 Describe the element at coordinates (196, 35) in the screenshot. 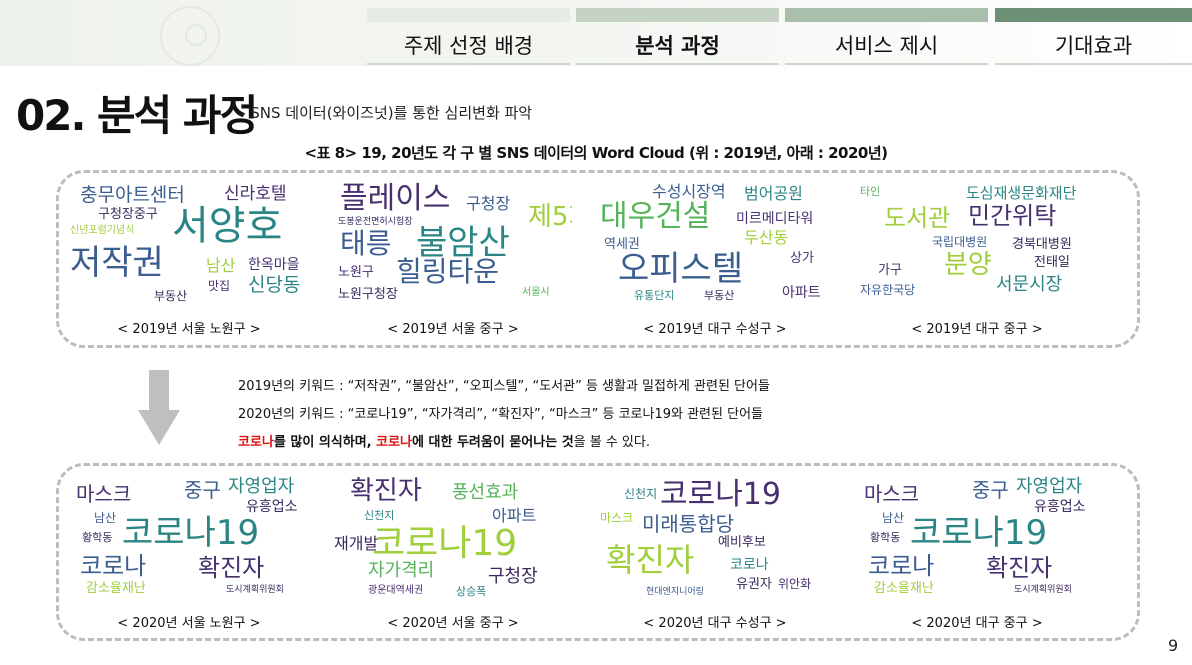

I see `decorative-circle` at that location.